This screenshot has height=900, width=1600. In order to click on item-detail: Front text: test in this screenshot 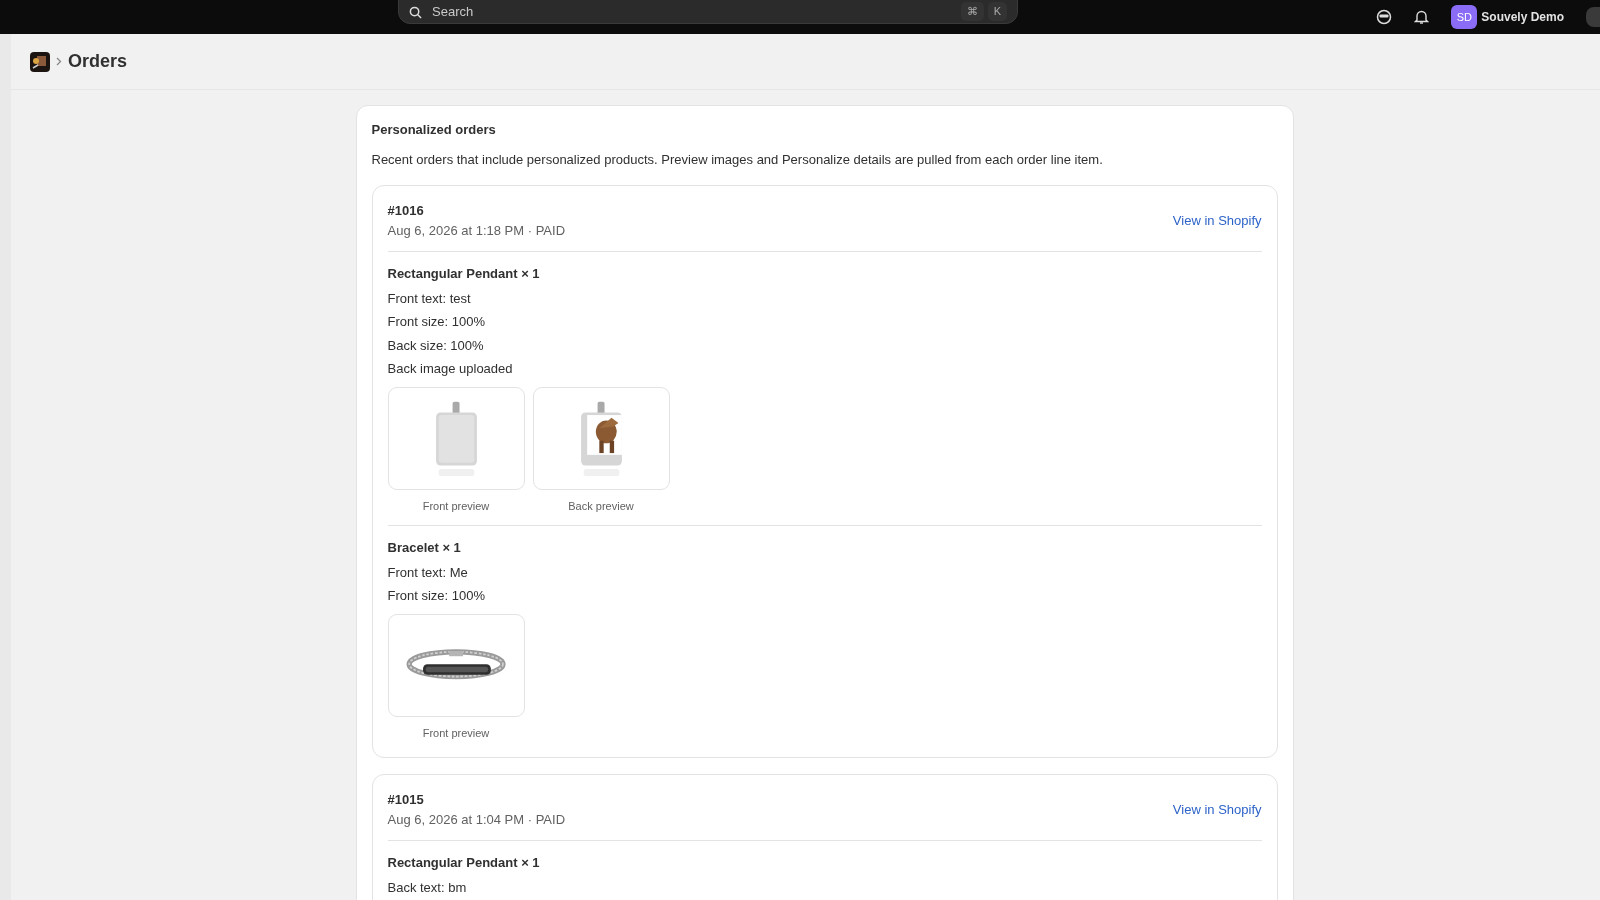, I will do `click(429, 298)`.